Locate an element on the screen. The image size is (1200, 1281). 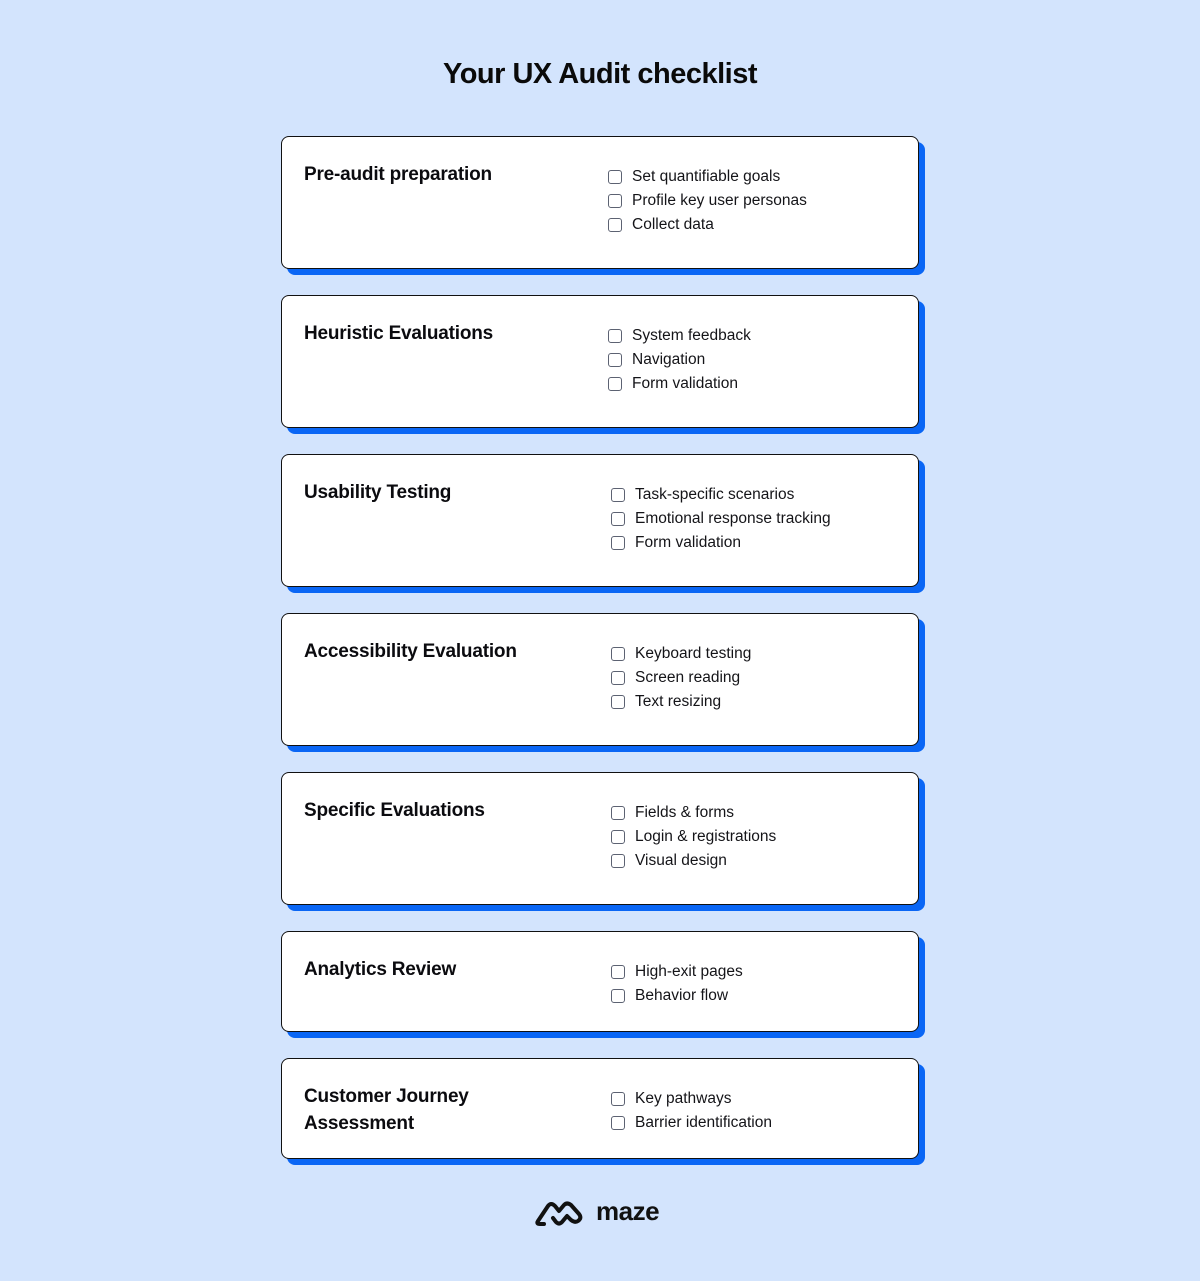
checklist-item-label: Barrier identification is located at coordinates (703, 1122).